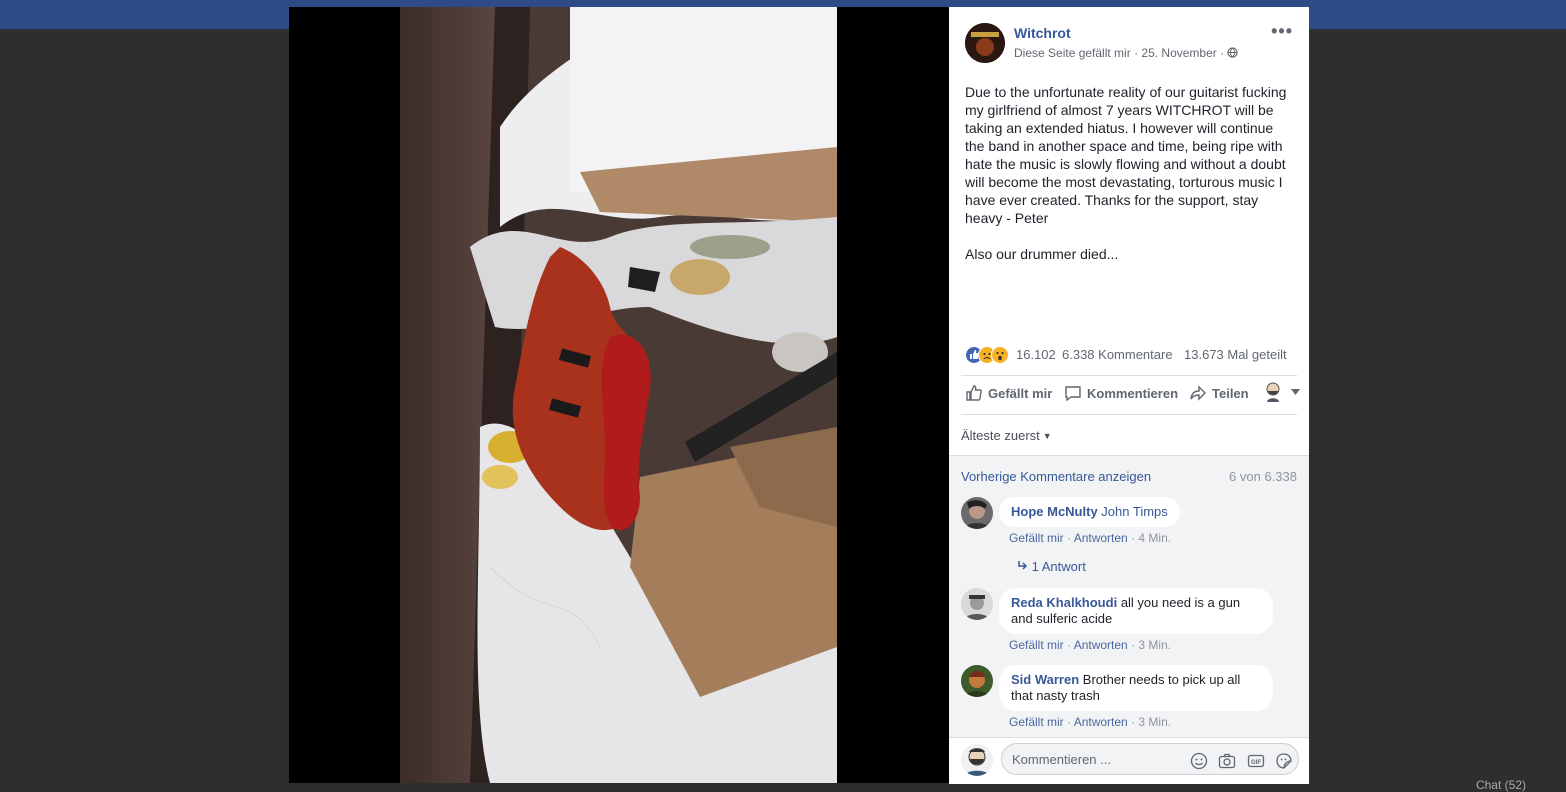 The width and height of the screenshot is (1566, 792). What do you see at coordinates (1058, 566) in the screenshot?
I see `replies-count: 1 Antwort` at bounding box center [1058, 566].